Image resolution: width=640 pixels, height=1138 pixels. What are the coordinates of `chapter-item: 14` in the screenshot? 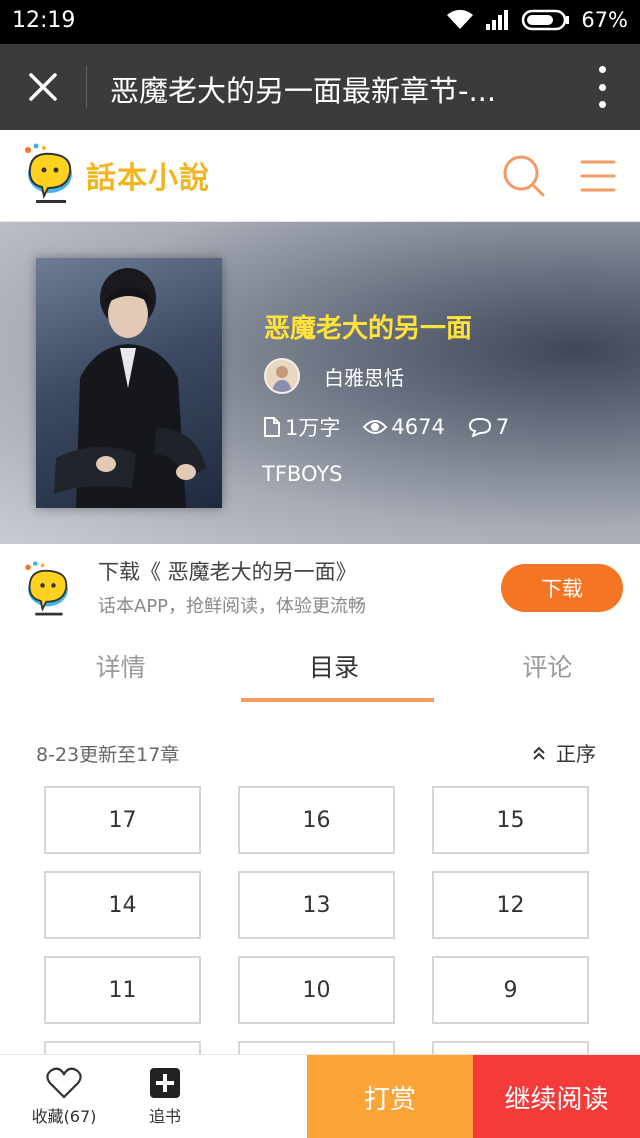 It's located at (122, 905).